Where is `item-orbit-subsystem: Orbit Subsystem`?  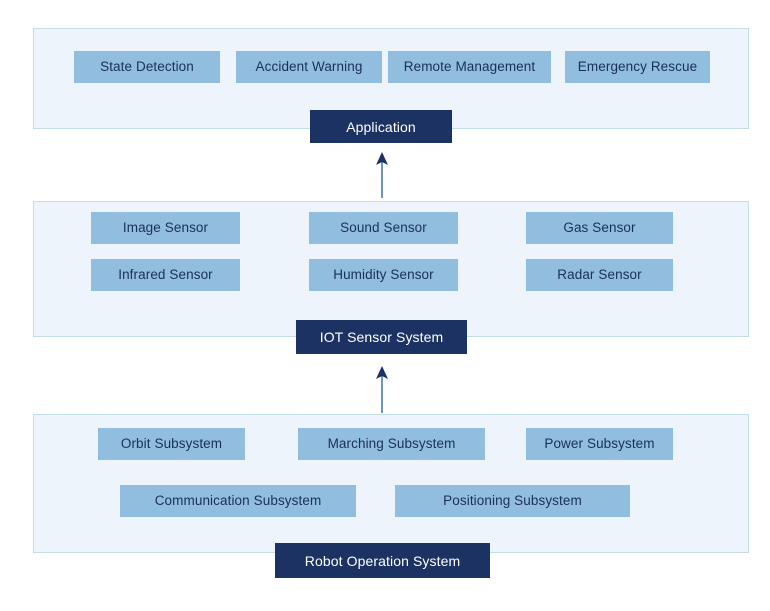 item-orbit-subsystem: Orbit Subsystem is located at coordinates (171, 444).